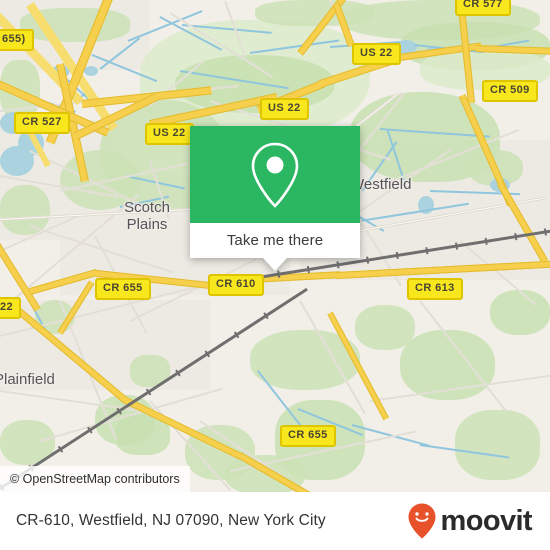 This screenshot has height=550, width=550. I want to click on place-label-plainfield: Plainfield, so click(27, 379).